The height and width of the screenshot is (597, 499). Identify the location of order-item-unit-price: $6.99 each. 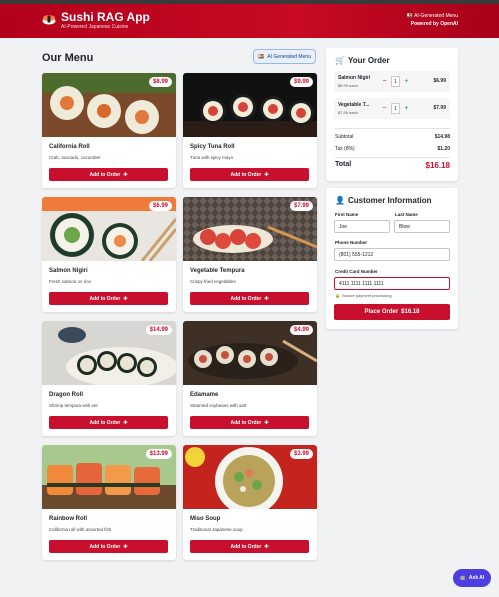
(348, 85).